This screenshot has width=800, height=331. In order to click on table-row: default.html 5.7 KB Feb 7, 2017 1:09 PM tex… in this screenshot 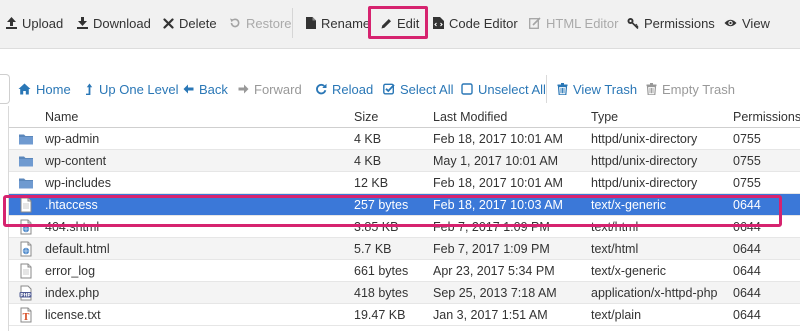, I will do `click(404, 249)`.